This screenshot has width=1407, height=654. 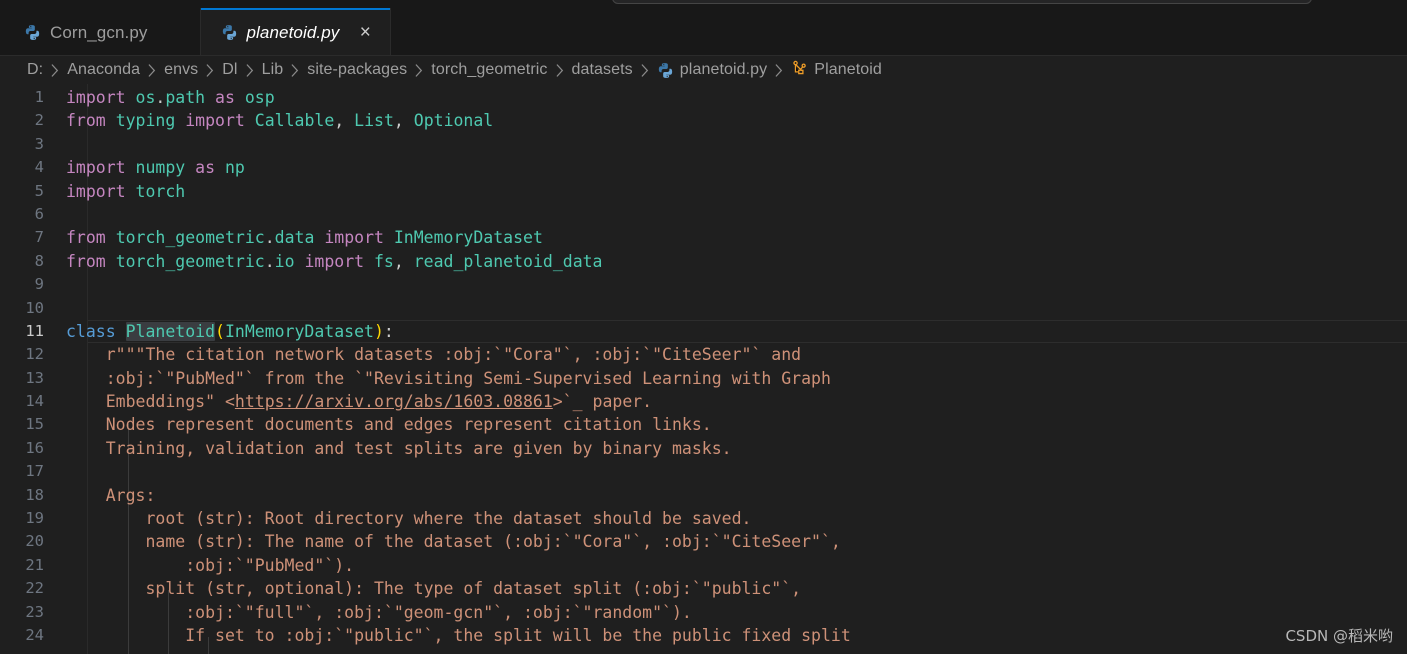 I want to click on code-line: 4 import numpy as np, so click(x=703, y=167).